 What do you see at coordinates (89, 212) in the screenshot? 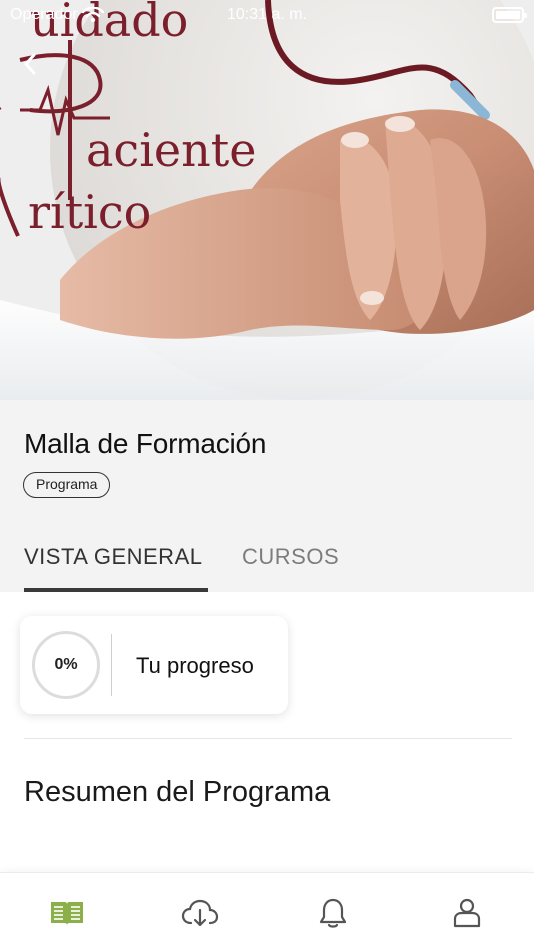
I see `cover-text-3: rítico` at bounding box center [89, 212].